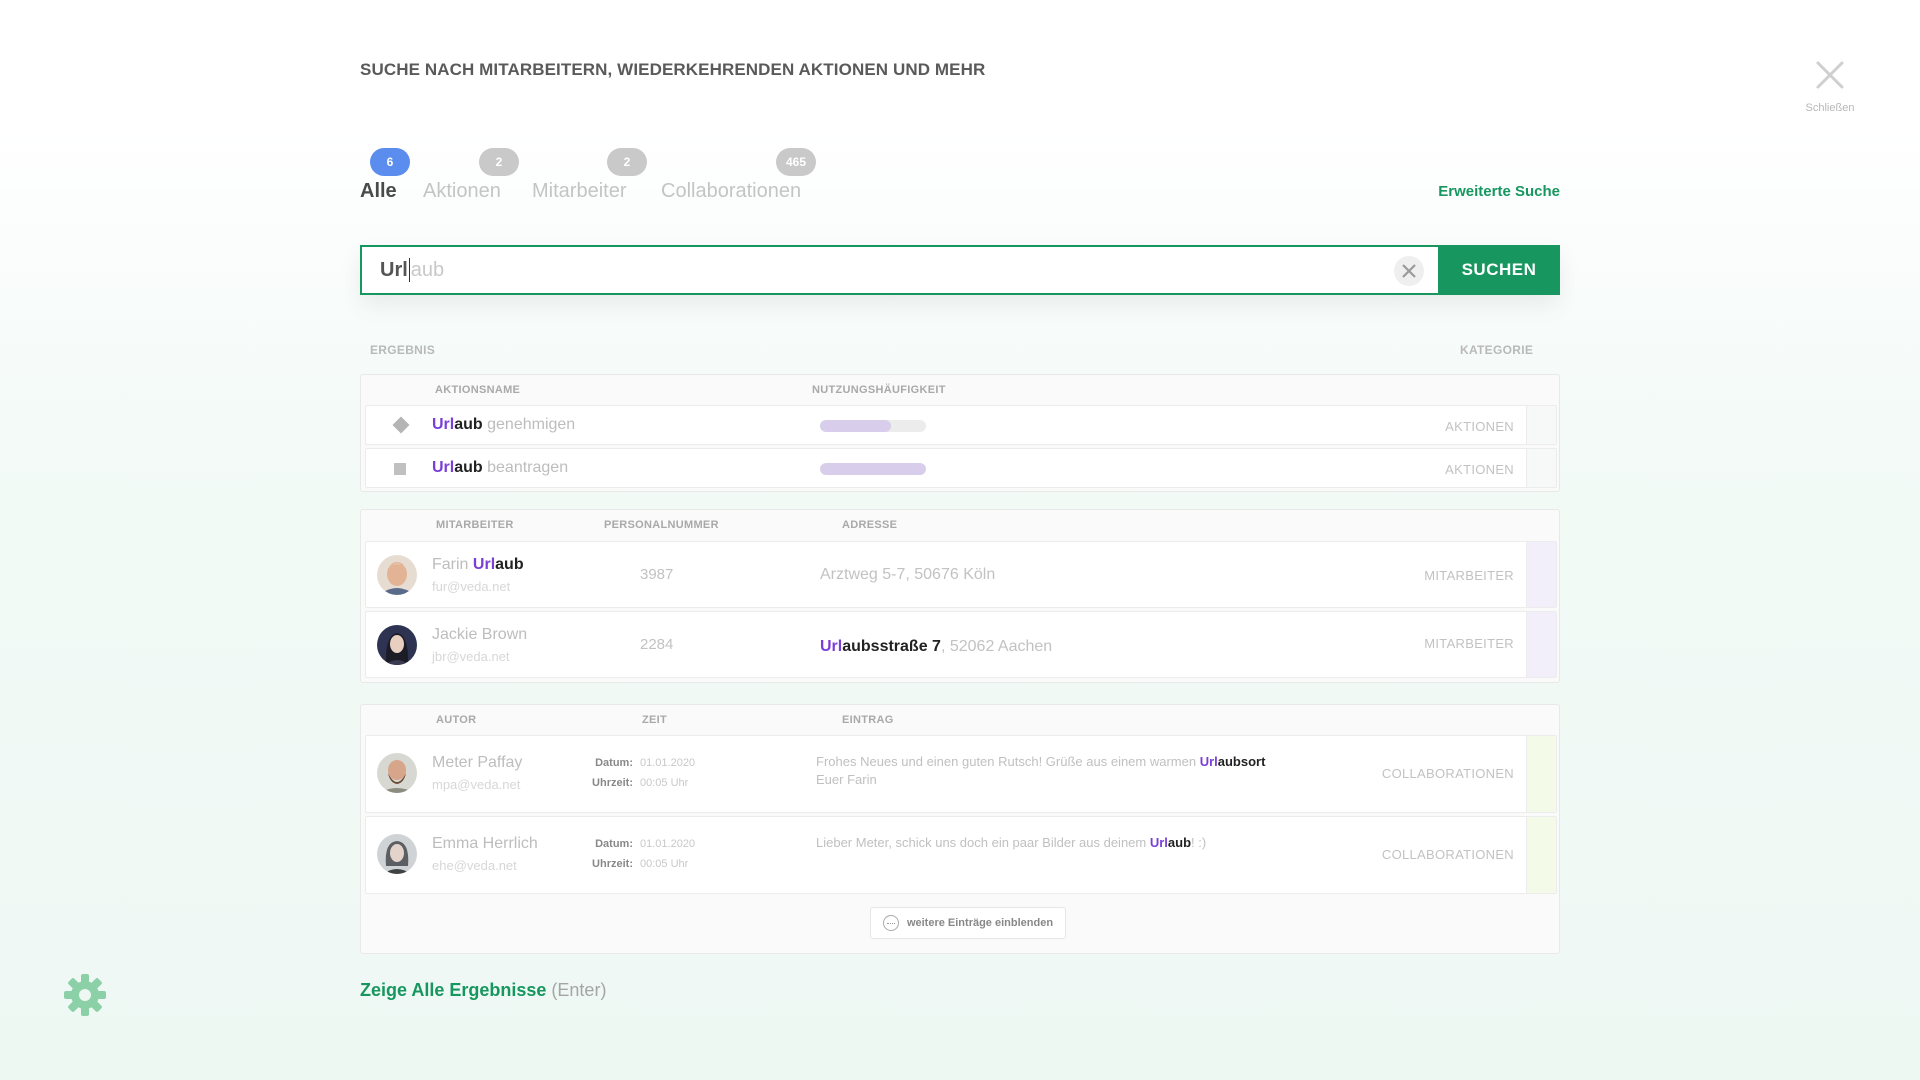  Describe the element at coordinates (961, 425) in the screenshot. I see `action-row: Urlaub genehmigen AKTIONEN` at that location.